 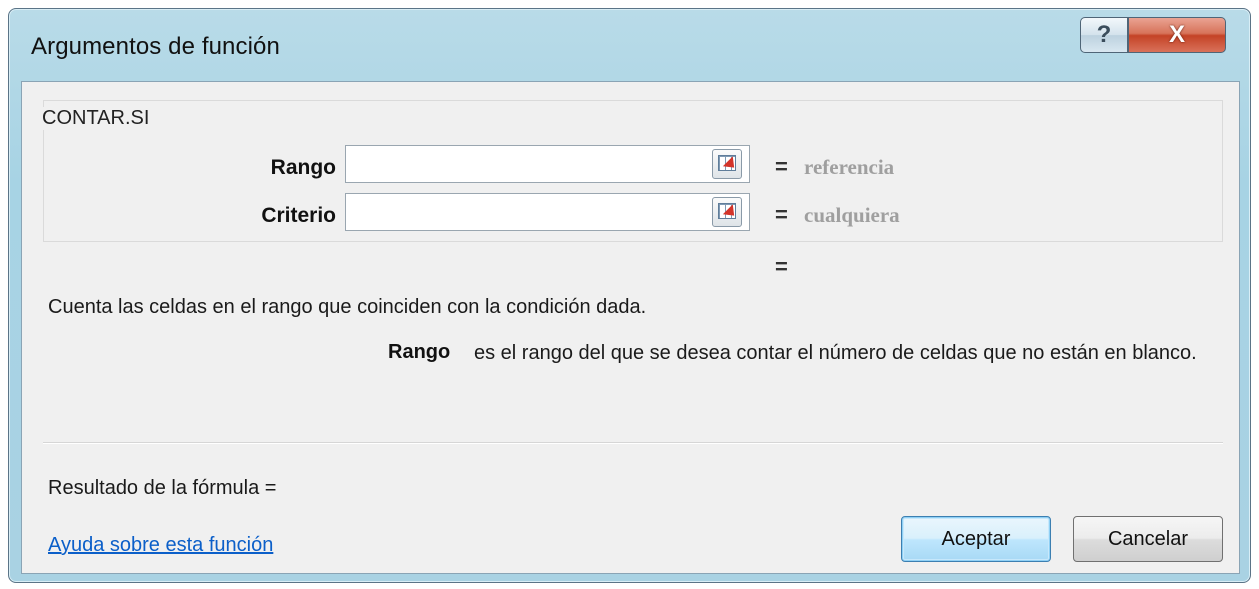 What do you see at coordinates (727, 212) in the screenshot?
I see `criterio-collapse-button` at bounding box center [727, 212].